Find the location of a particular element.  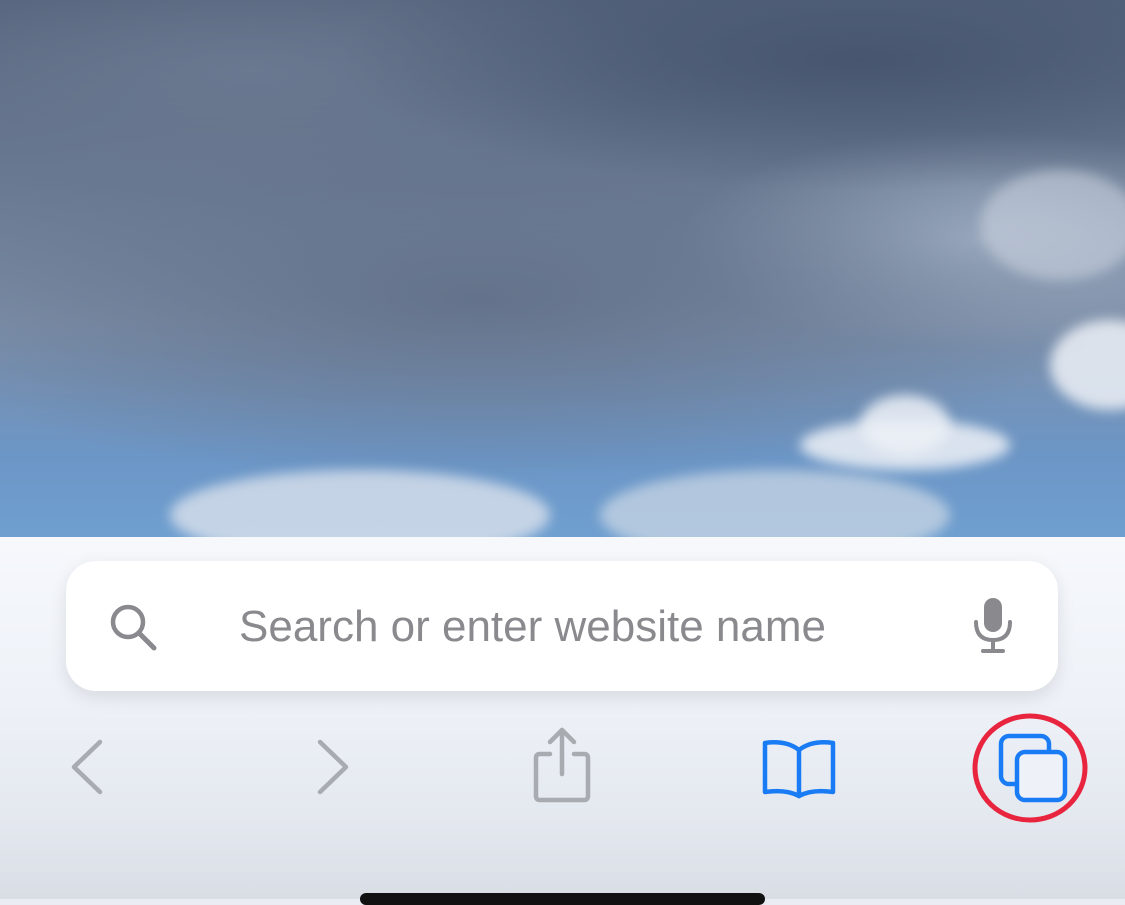

share-icon is located at coordinates (562, 765).